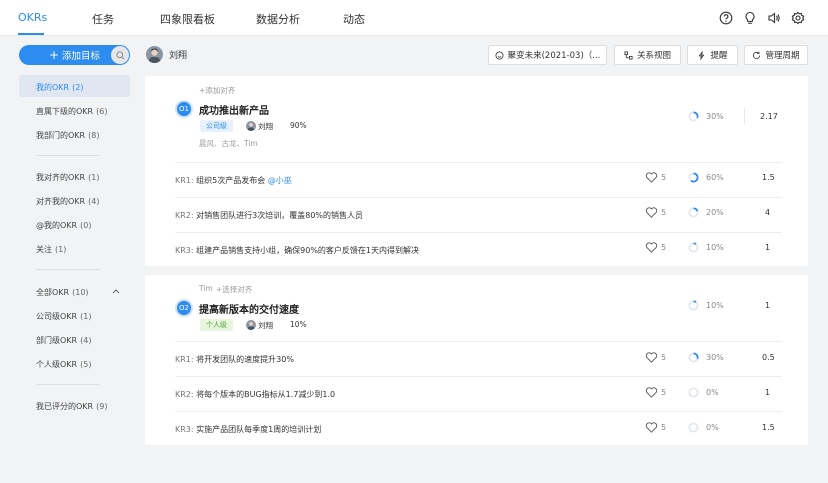  What do you see at coordinates (798, 18) in the screenshot?
I see `gear-icon` at bounding box center [798, 18].